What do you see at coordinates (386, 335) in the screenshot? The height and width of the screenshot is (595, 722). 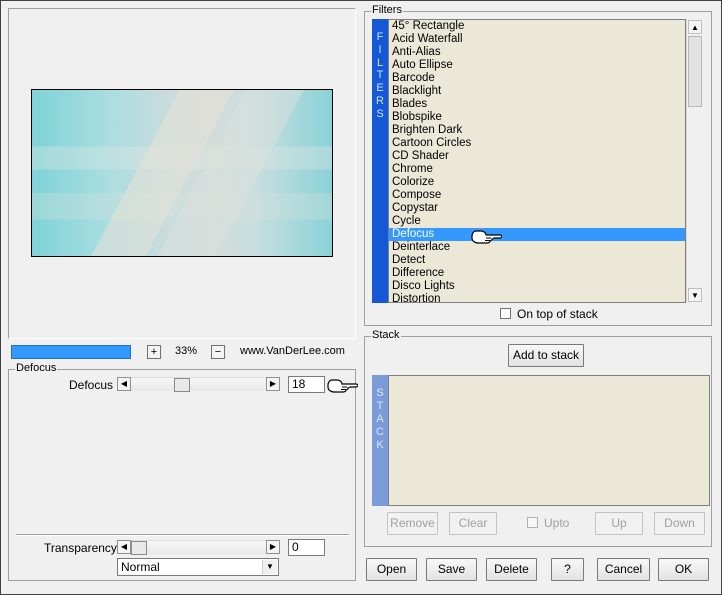 I see `stack-group-title: Stack` at bounding box center [386, 335].